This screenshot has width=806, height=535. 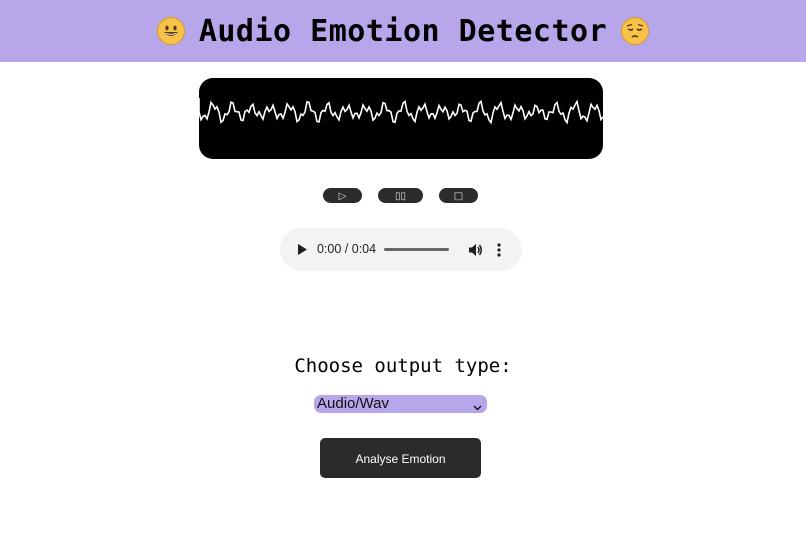 I want to click on output-type-label: Choose output type:, so click(x=403, y=366).